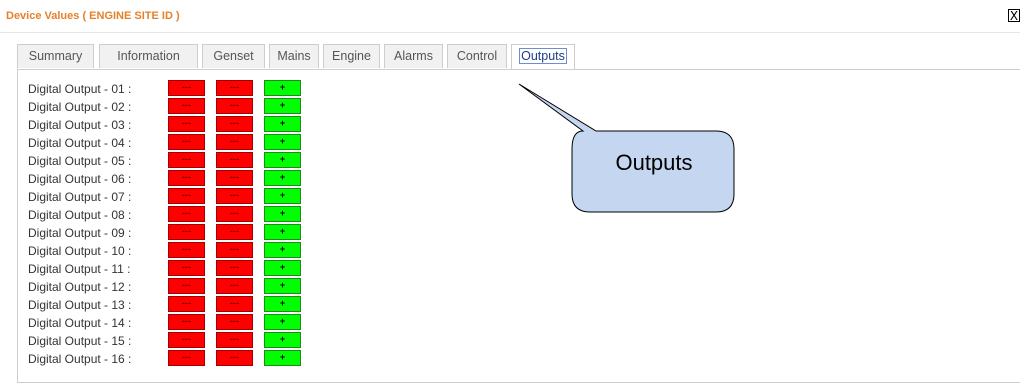 The height and width of the screenshot is (392, 1020). What do you see at coordinates (79, 269) in the screenshot?
I see `digital-output-label: Digital Output - 11 :` at bounding box center [79, 269].